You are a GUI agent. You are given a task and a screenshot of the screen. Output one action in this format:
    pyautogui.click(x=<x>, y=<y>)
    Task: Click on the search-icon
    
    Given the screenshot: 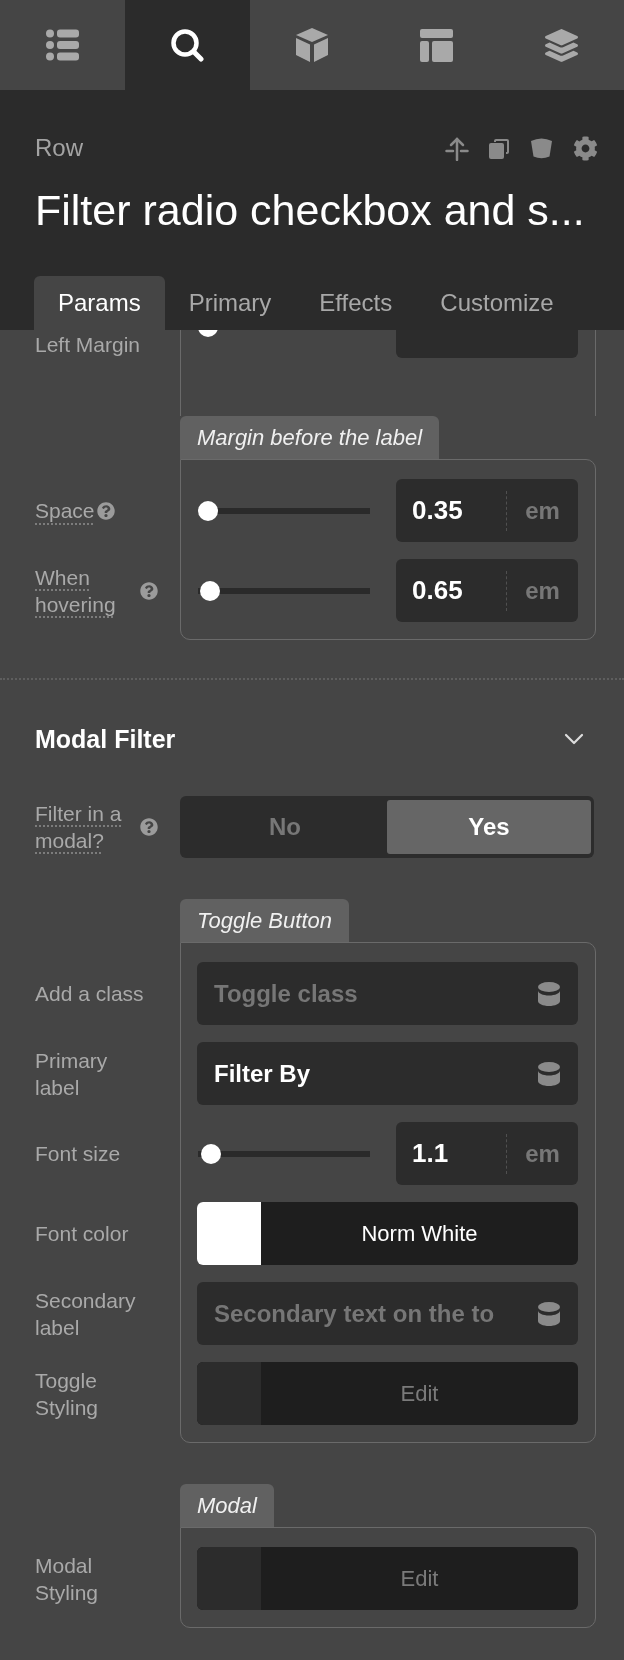 What is the action you would take?
    pyautogui.click(x=187, y=45)
    